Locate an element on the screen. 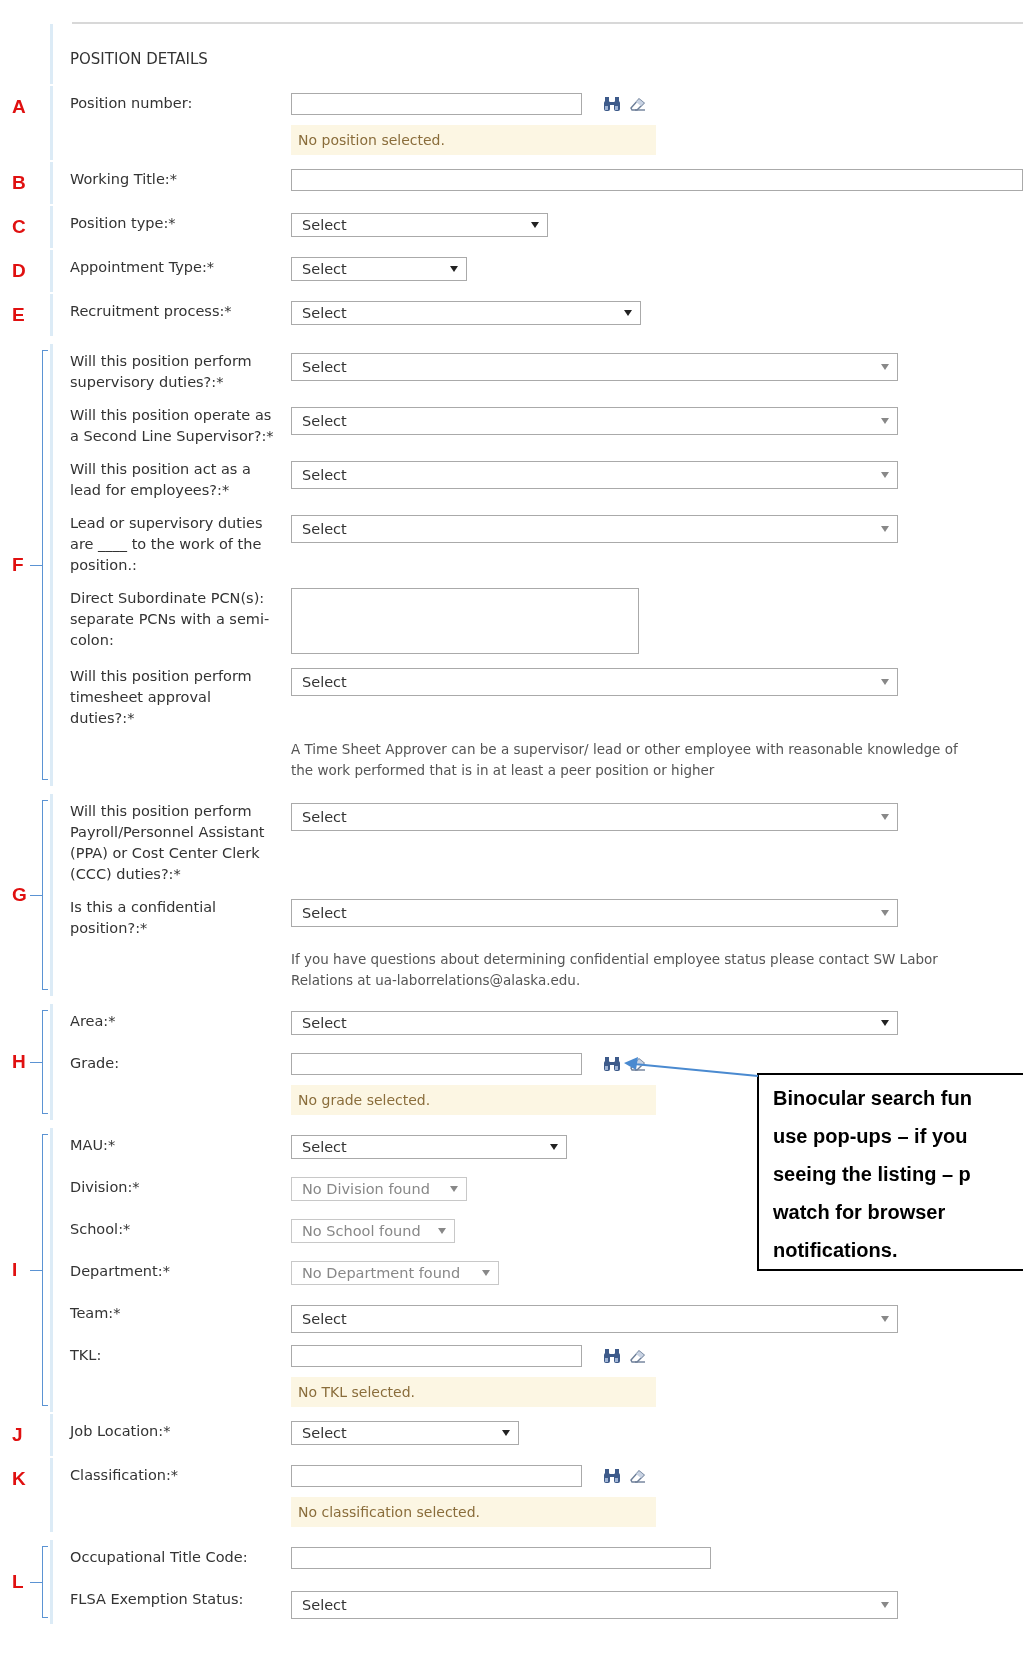 The height and width of the screenshot is (1672, 1023). annotation-letter: C is located at coordinates (19, 227).